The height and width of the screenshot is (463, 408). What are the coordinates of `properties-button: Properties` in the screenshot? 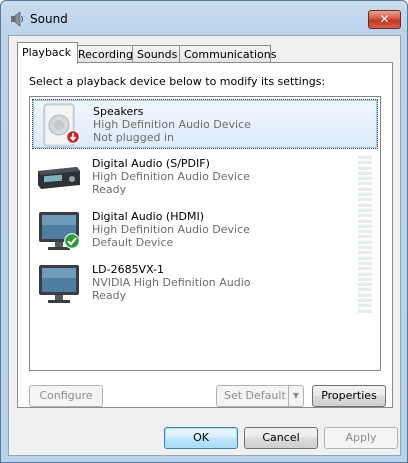 It's located at (349, 396).